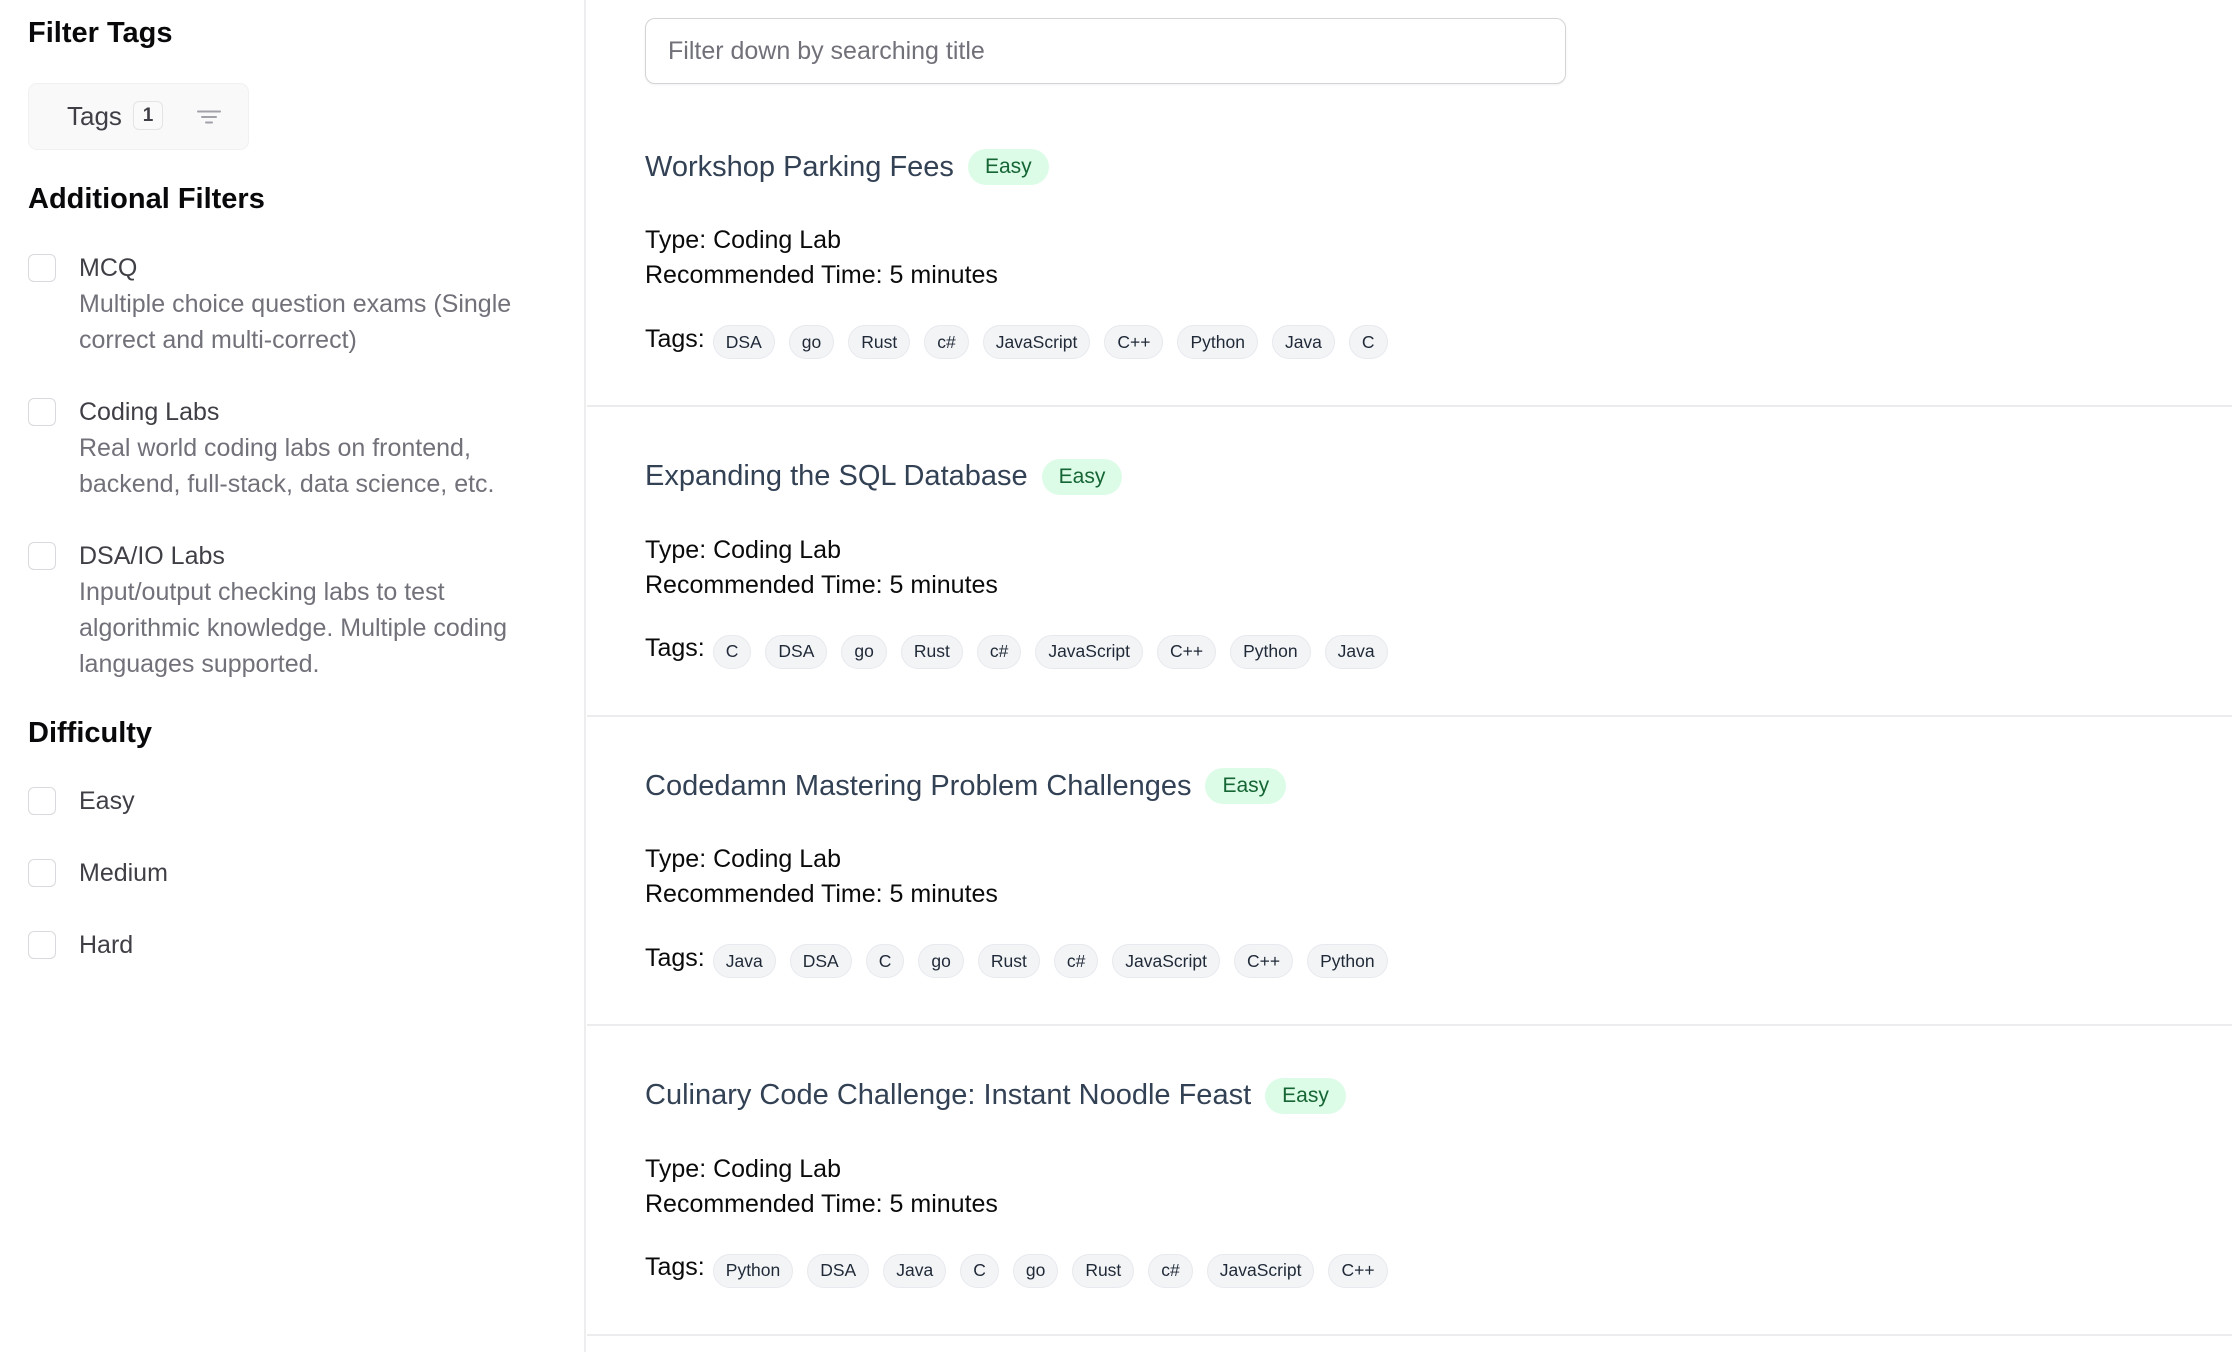 The height and width of the screenshot is (1352, 2232). Describe the element at coordinates (106, 945) in the screenshot. I see `hard-label: Hard` at that location.